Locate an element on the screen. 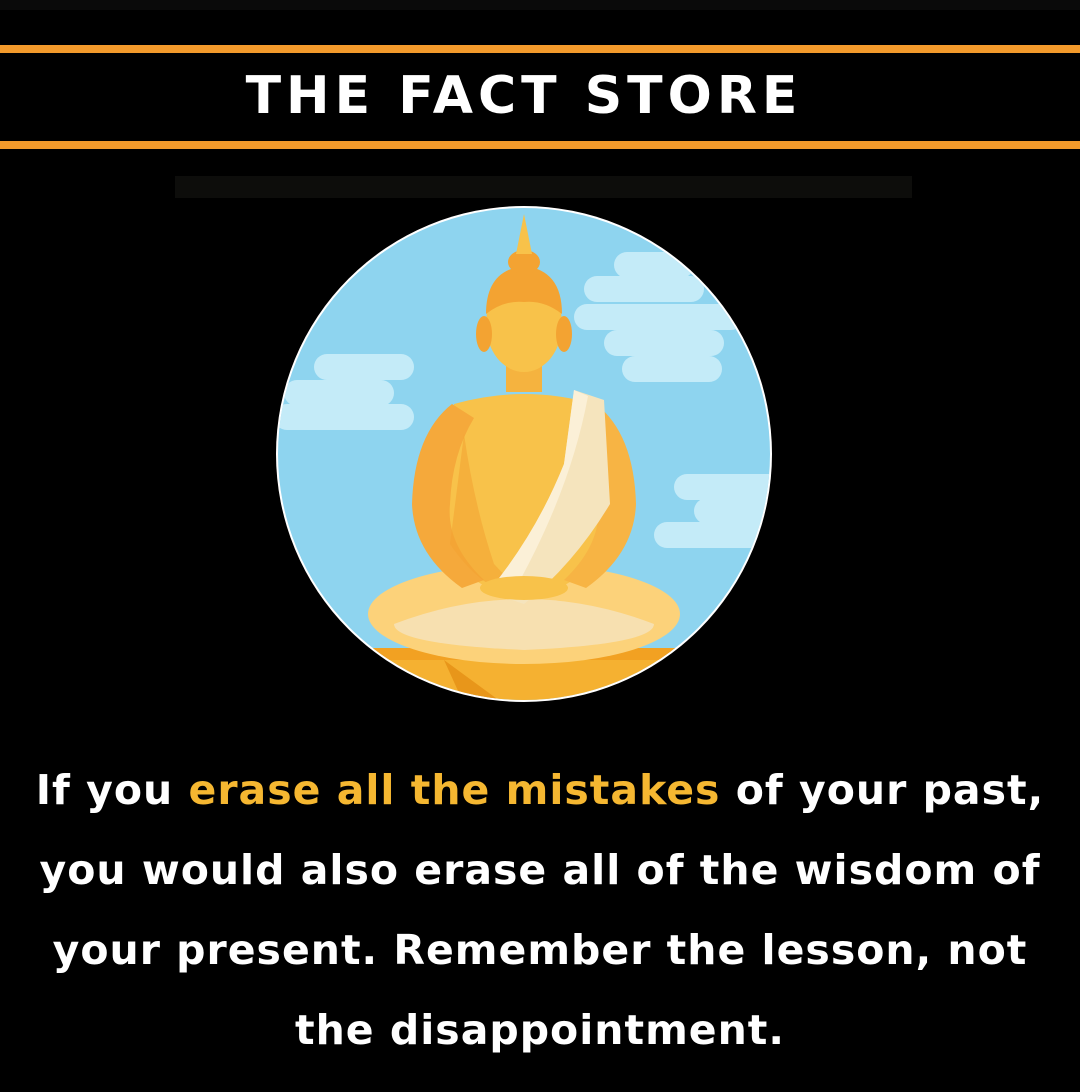  quote-part-1: If you is located at coordinates (112, 790).